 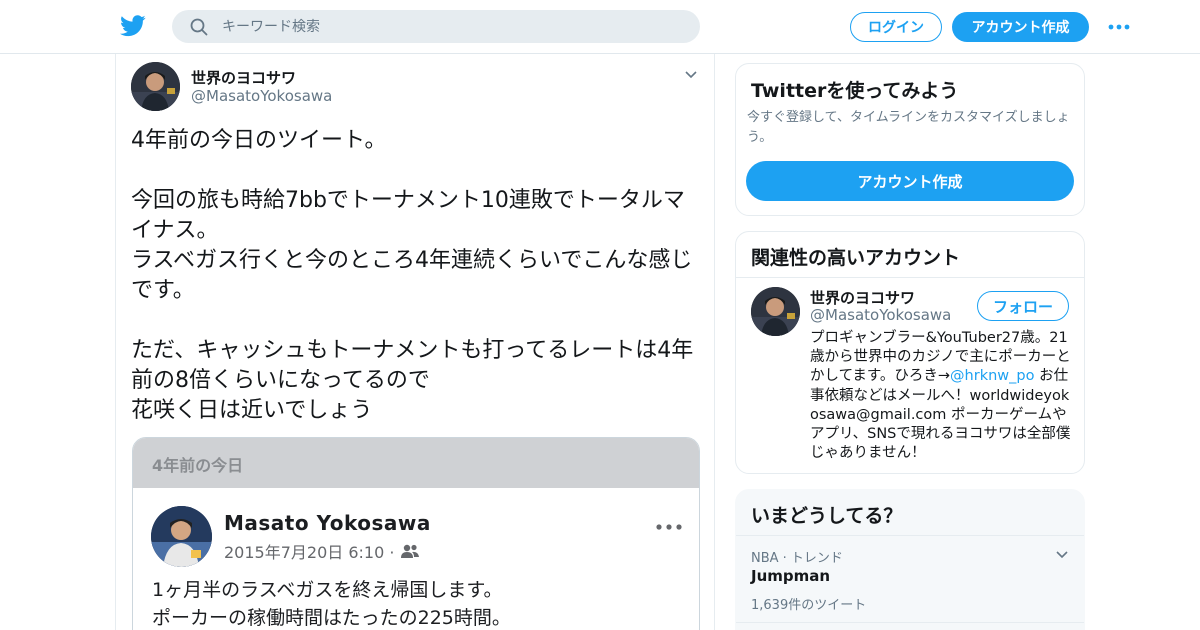 I want to click on author-handle: @MasatoYokosawa, so click(x=261, y=96).